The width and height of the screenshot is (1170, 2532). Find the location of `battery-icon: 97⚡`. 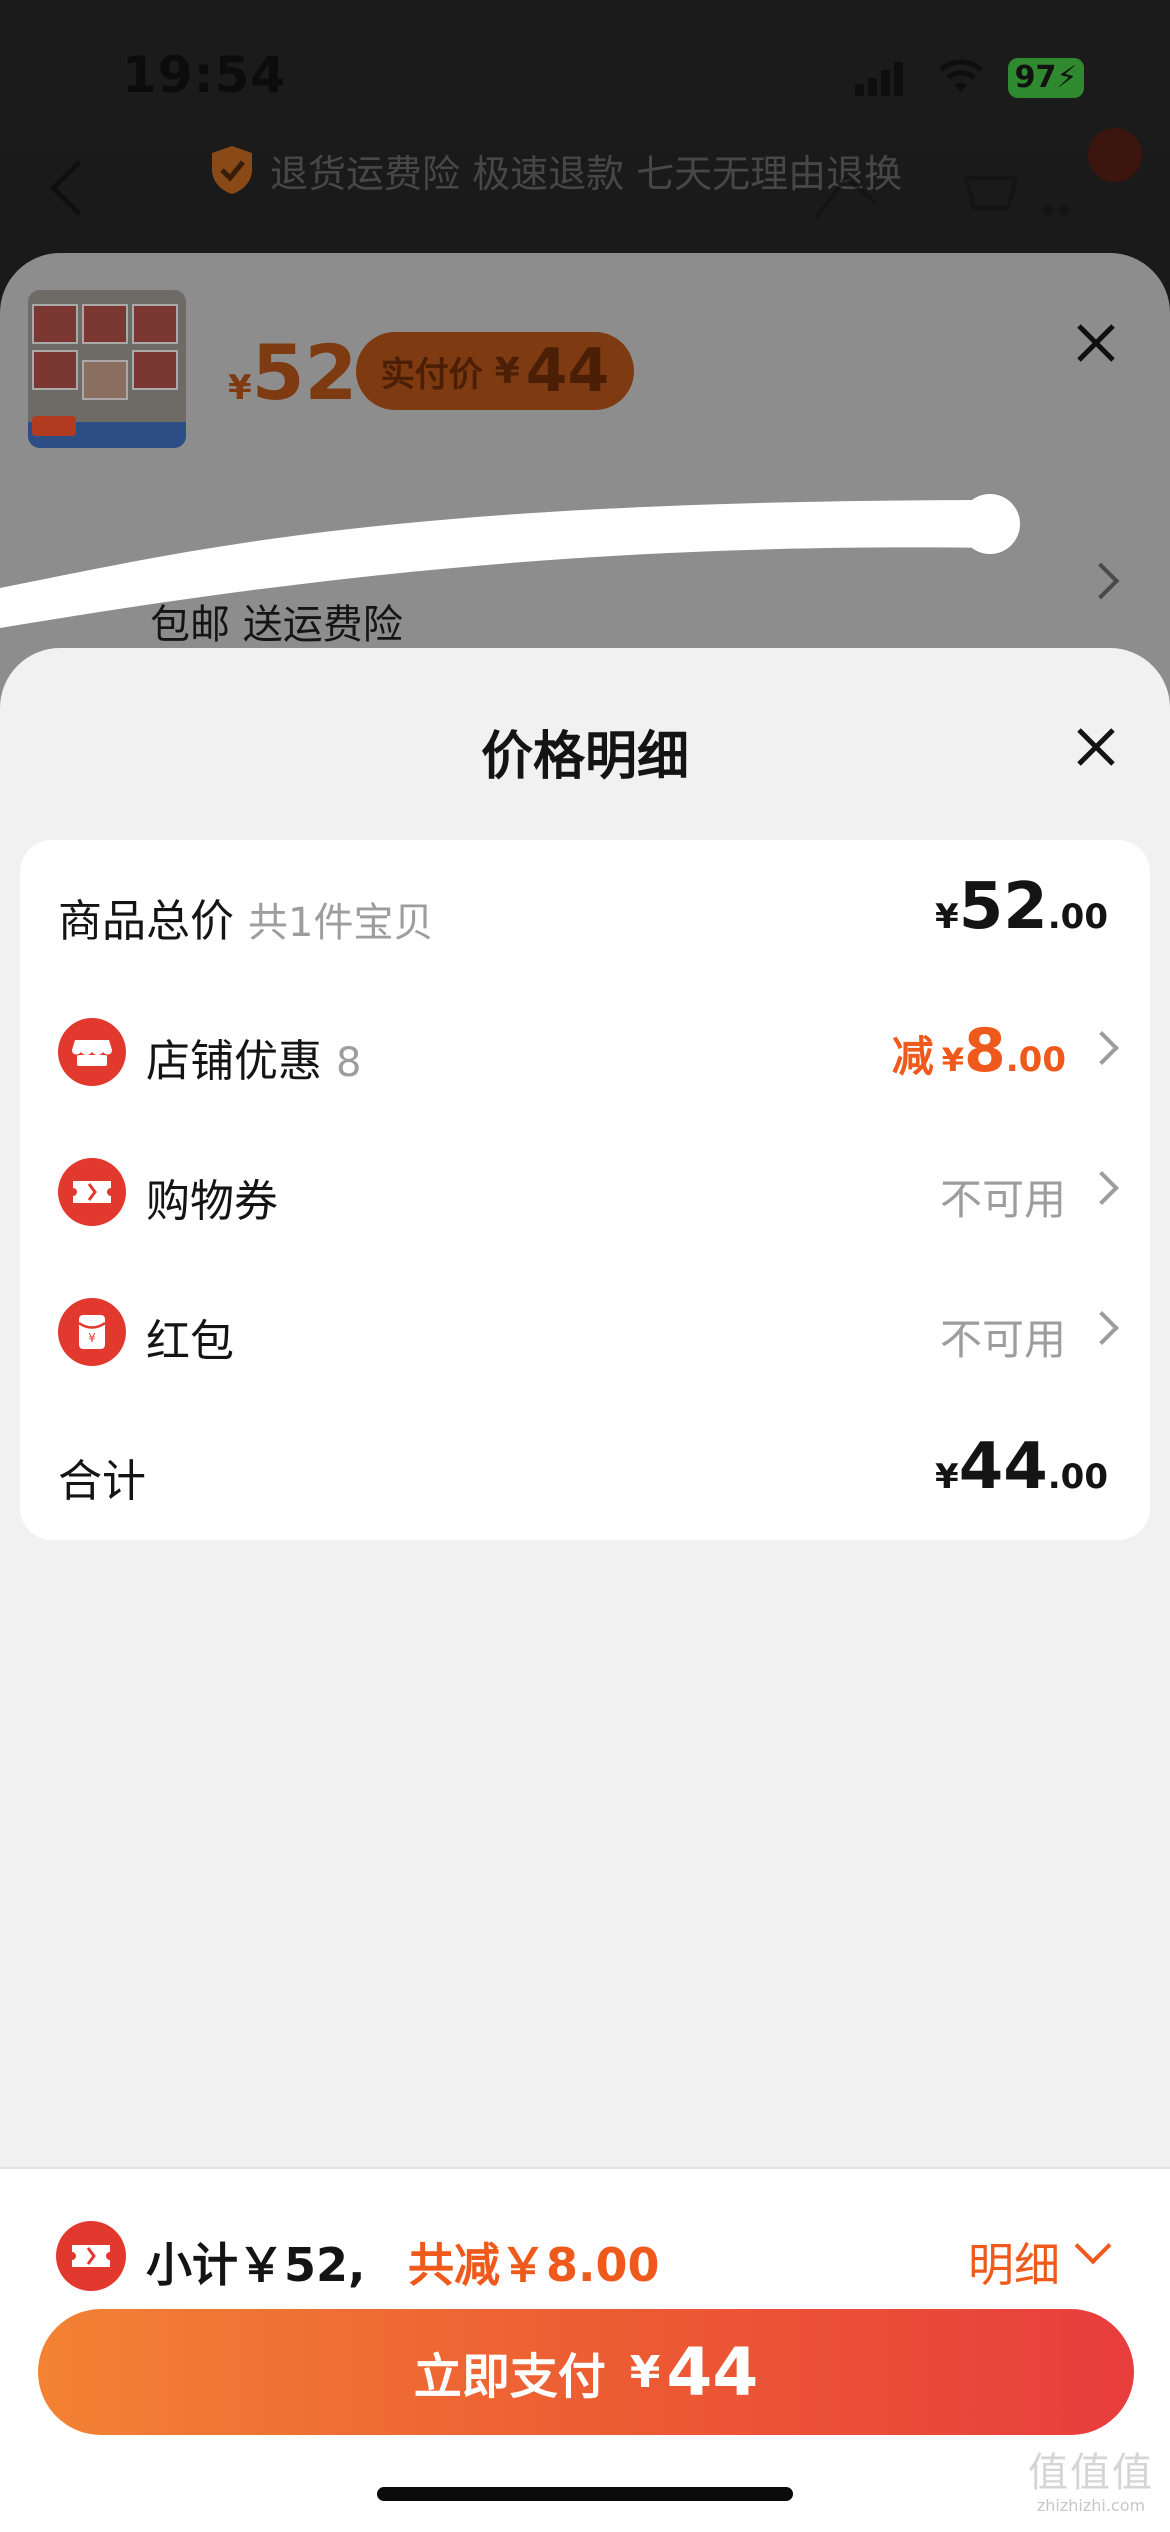

battery-icon: 97⚡ is located at coordinates (1046, 78).